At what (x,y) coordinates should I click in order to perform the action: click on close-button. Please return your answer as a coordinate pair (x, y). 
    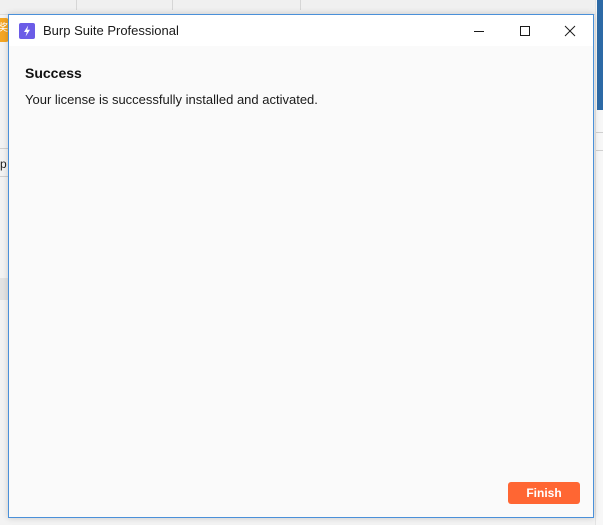
    Looking at the image, I should click on (570, 30).